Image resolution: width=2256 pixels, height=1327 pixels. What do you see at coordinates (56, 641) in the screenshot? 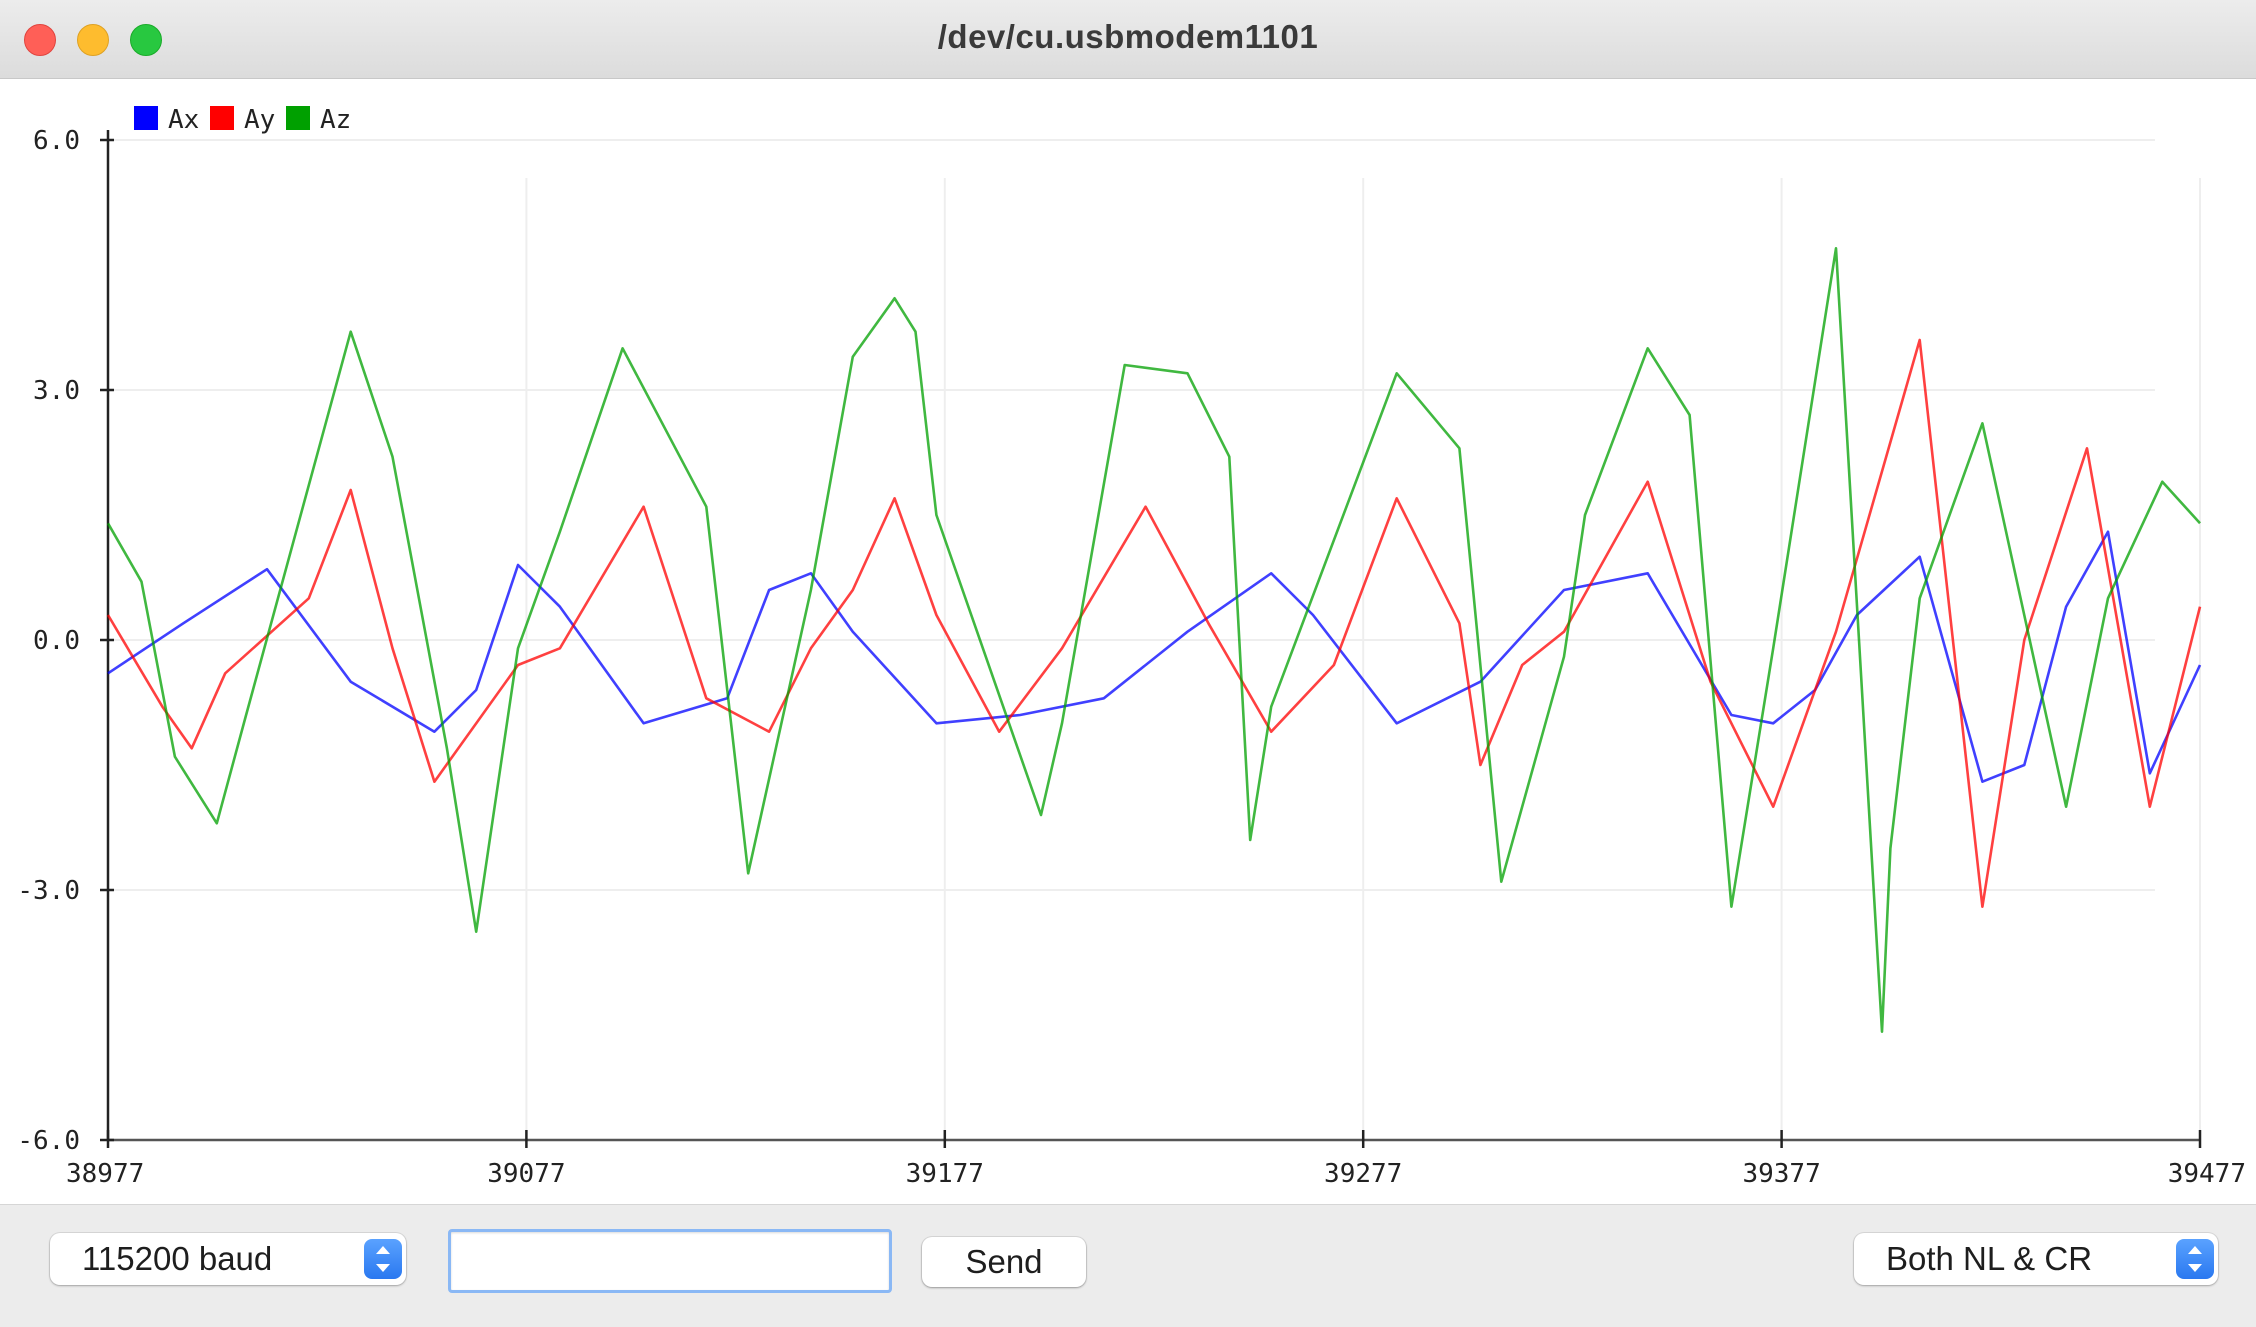
I see `y-tick-label: 0.0` at bounding box center [56, 641].